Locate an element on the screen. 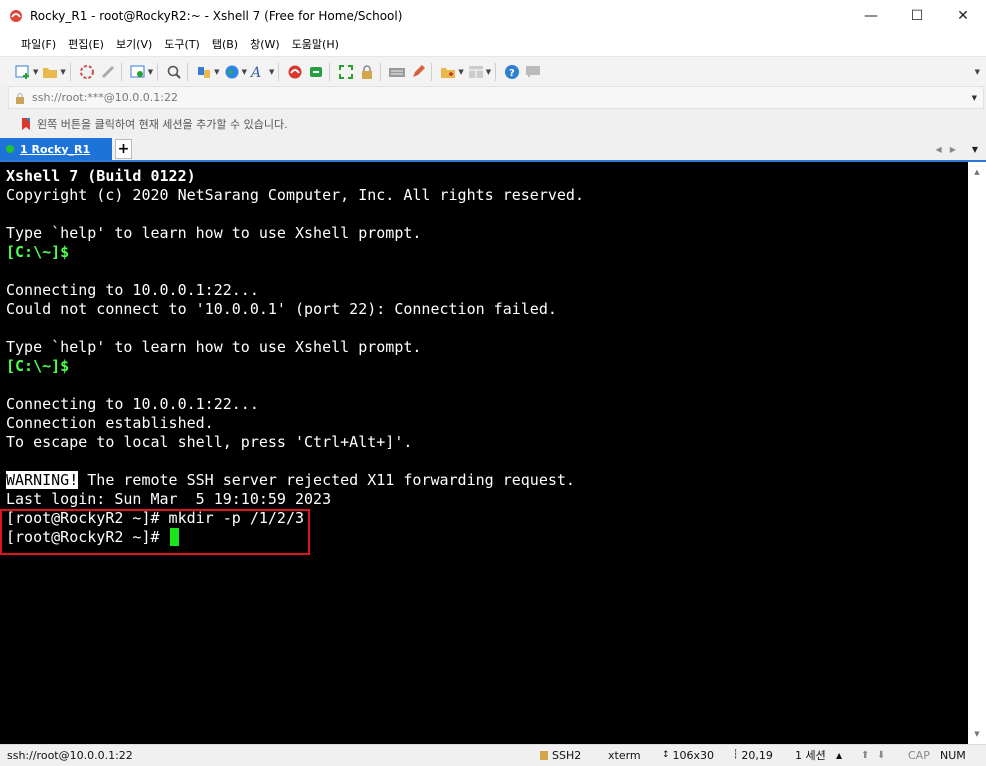  warning-tag: WARNING! is located at coordinates (42, 480).